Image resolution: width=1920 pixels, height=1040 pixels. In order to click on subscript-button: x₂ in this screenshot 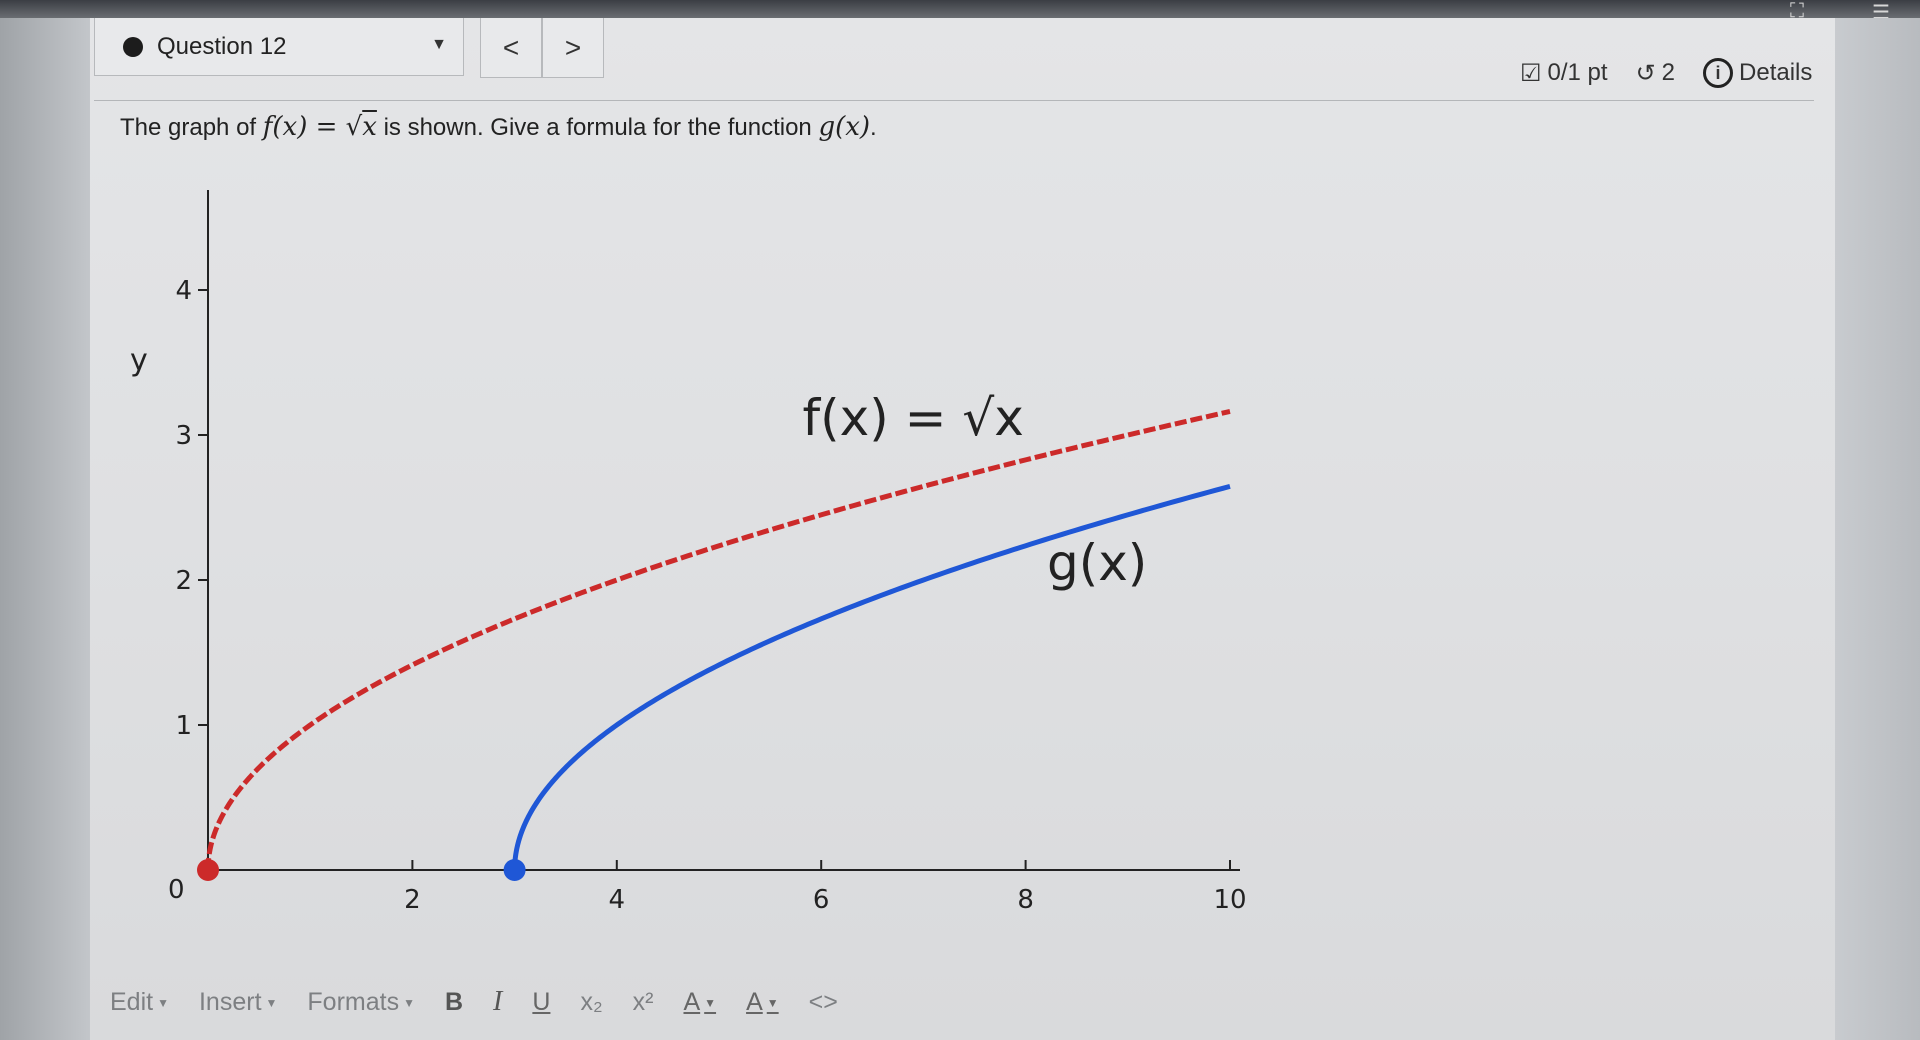, I will do `click(591, 1002)`.